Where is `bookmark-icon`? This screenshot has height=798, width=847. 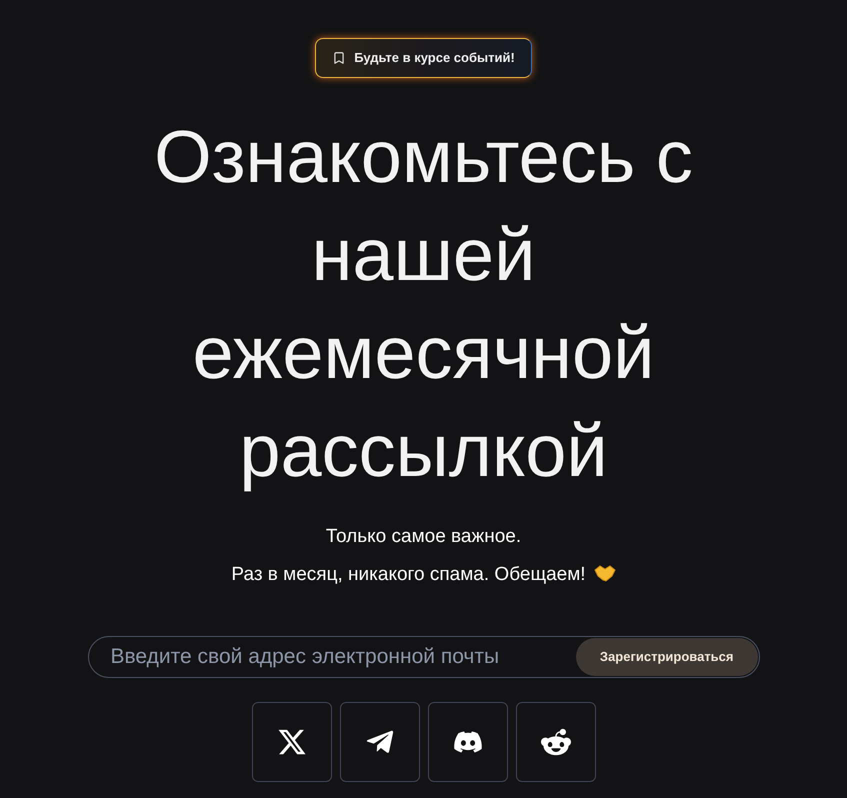
bookmark-icon is located at coordinates (339, 58).